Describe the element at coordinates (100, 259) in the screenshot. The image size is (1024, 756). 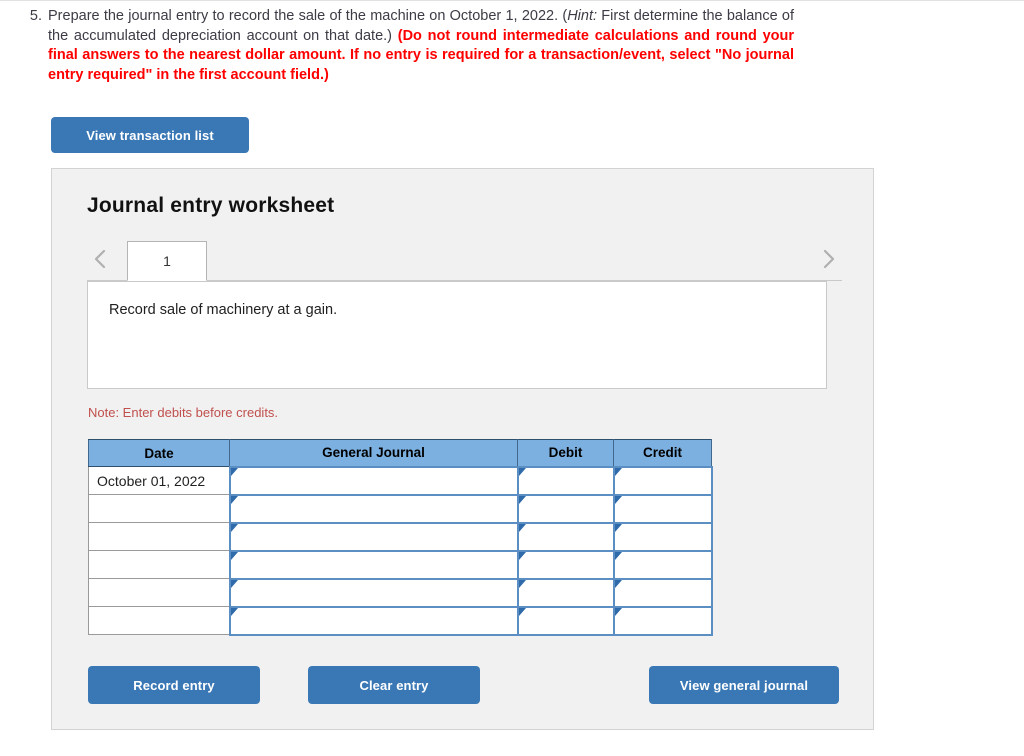
I see `chevron-left-icon` at that location.